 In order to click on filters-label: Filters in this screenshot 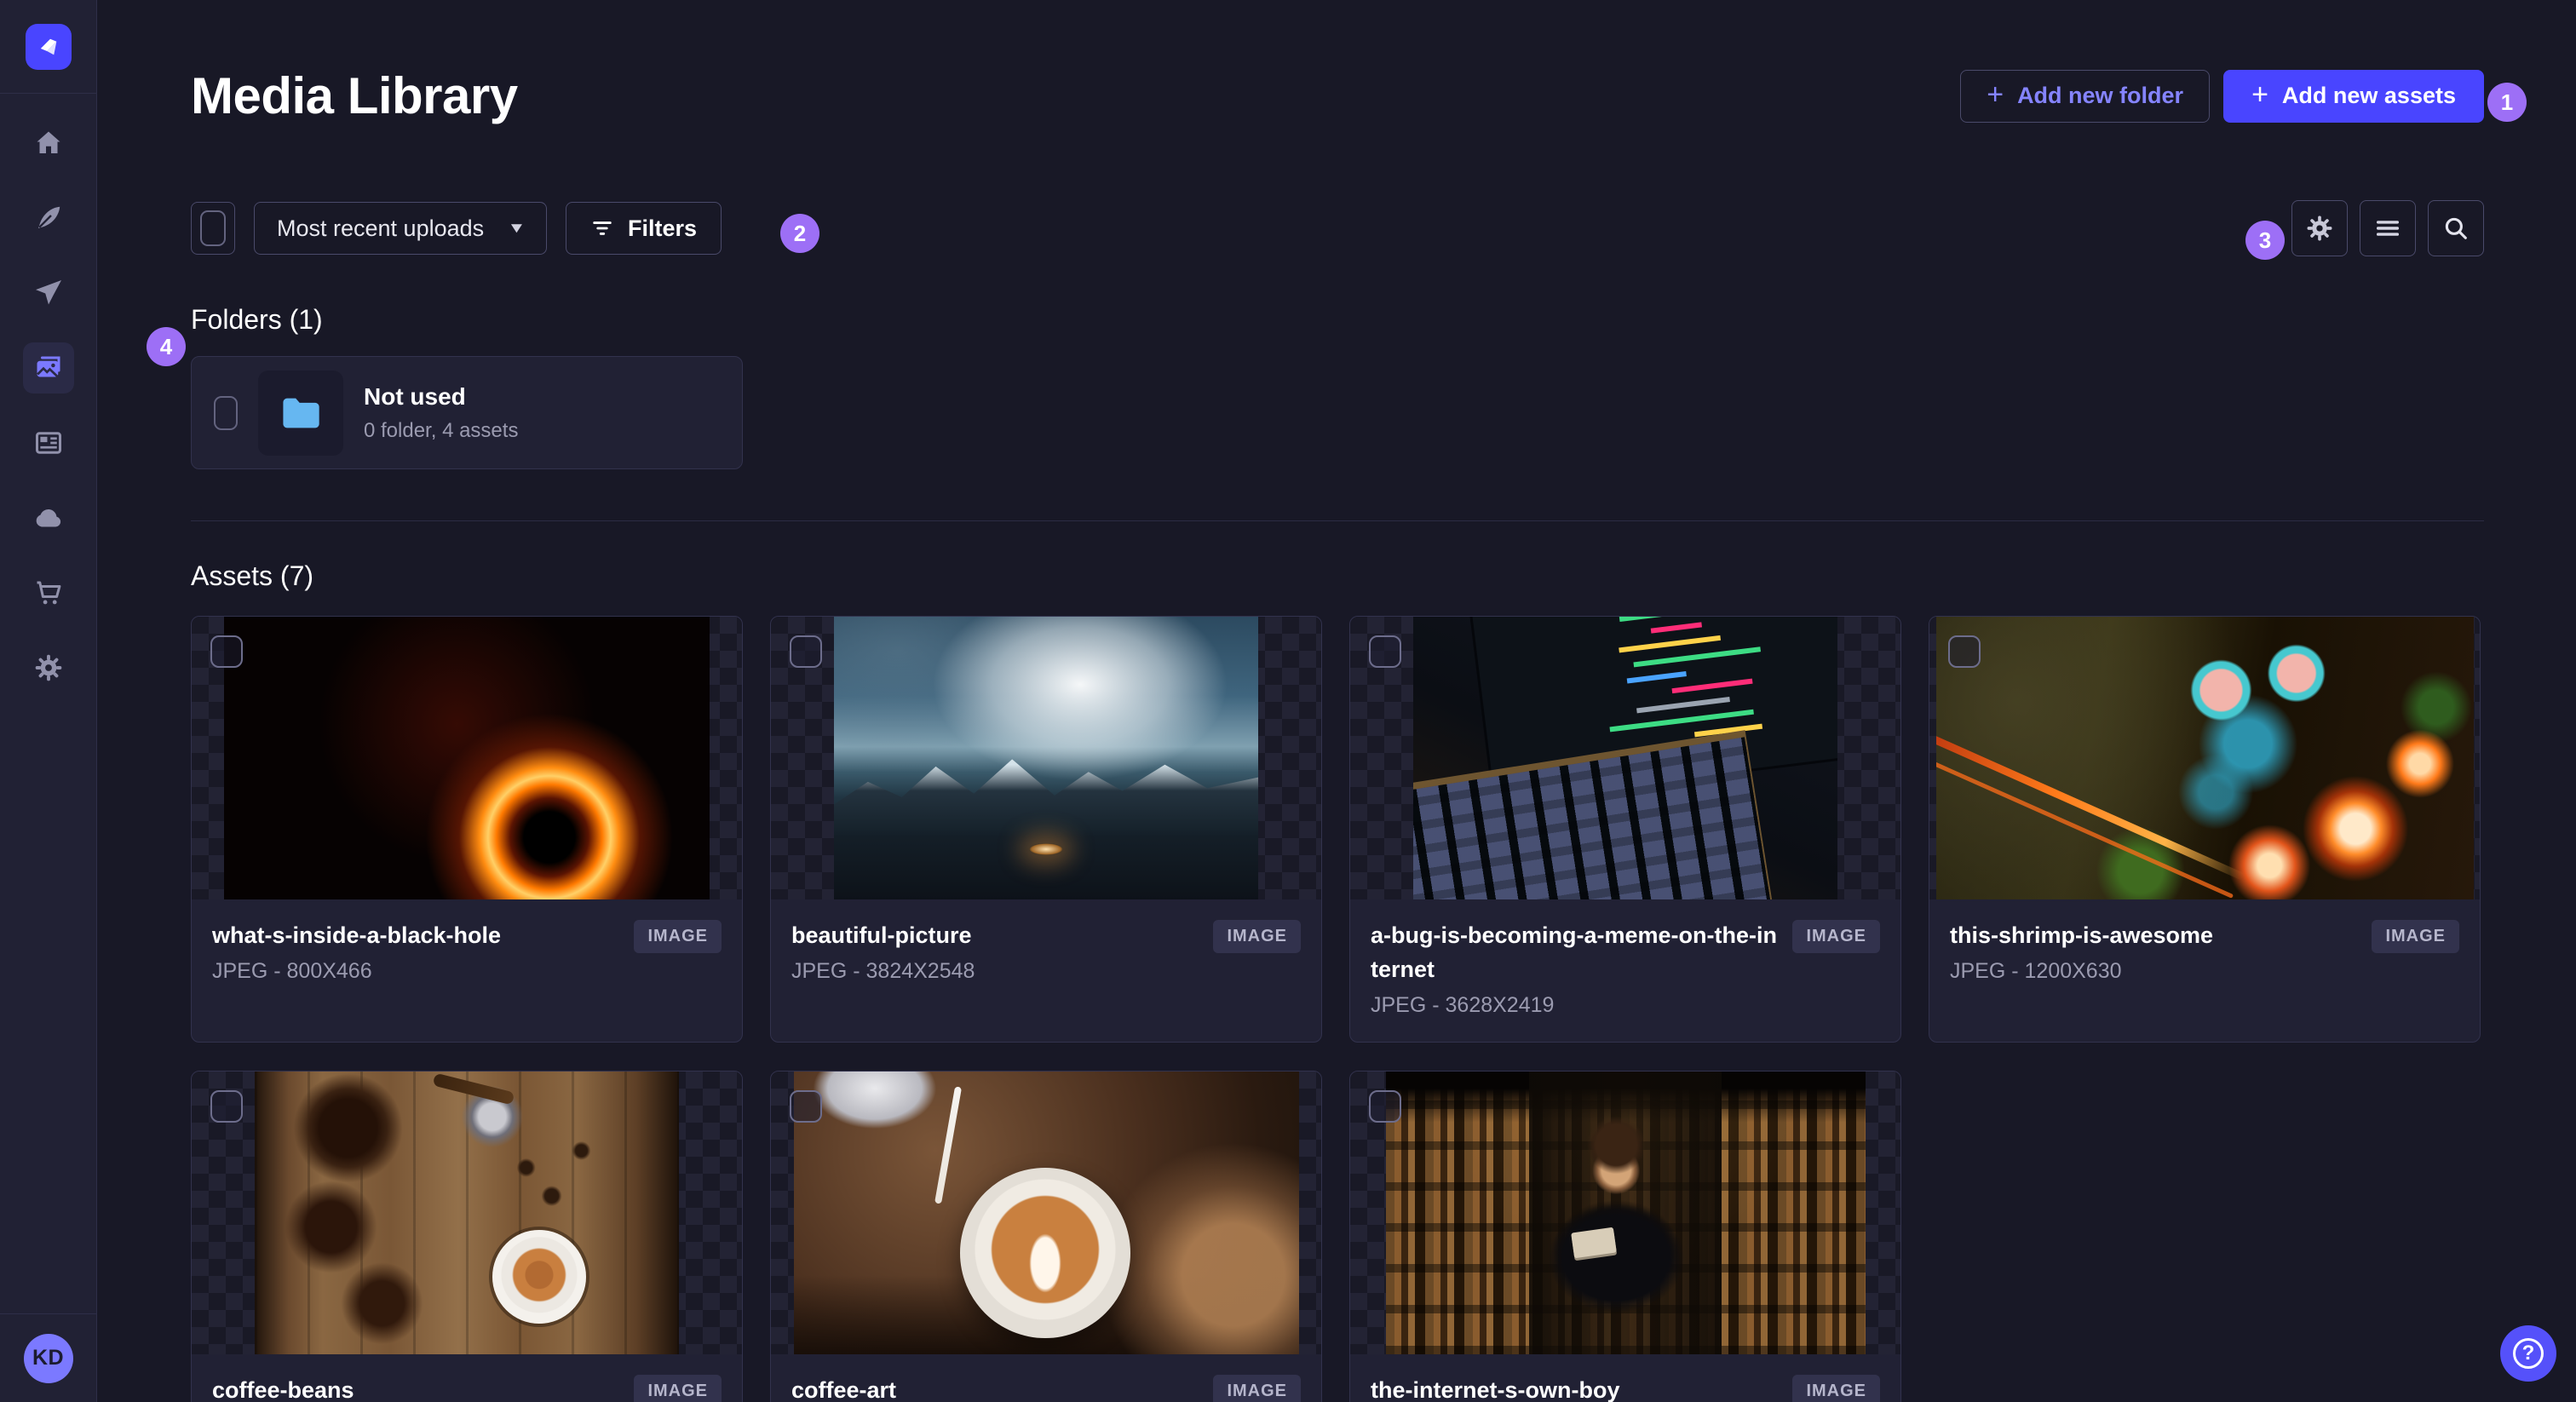, I will do `click(662, 228)`.